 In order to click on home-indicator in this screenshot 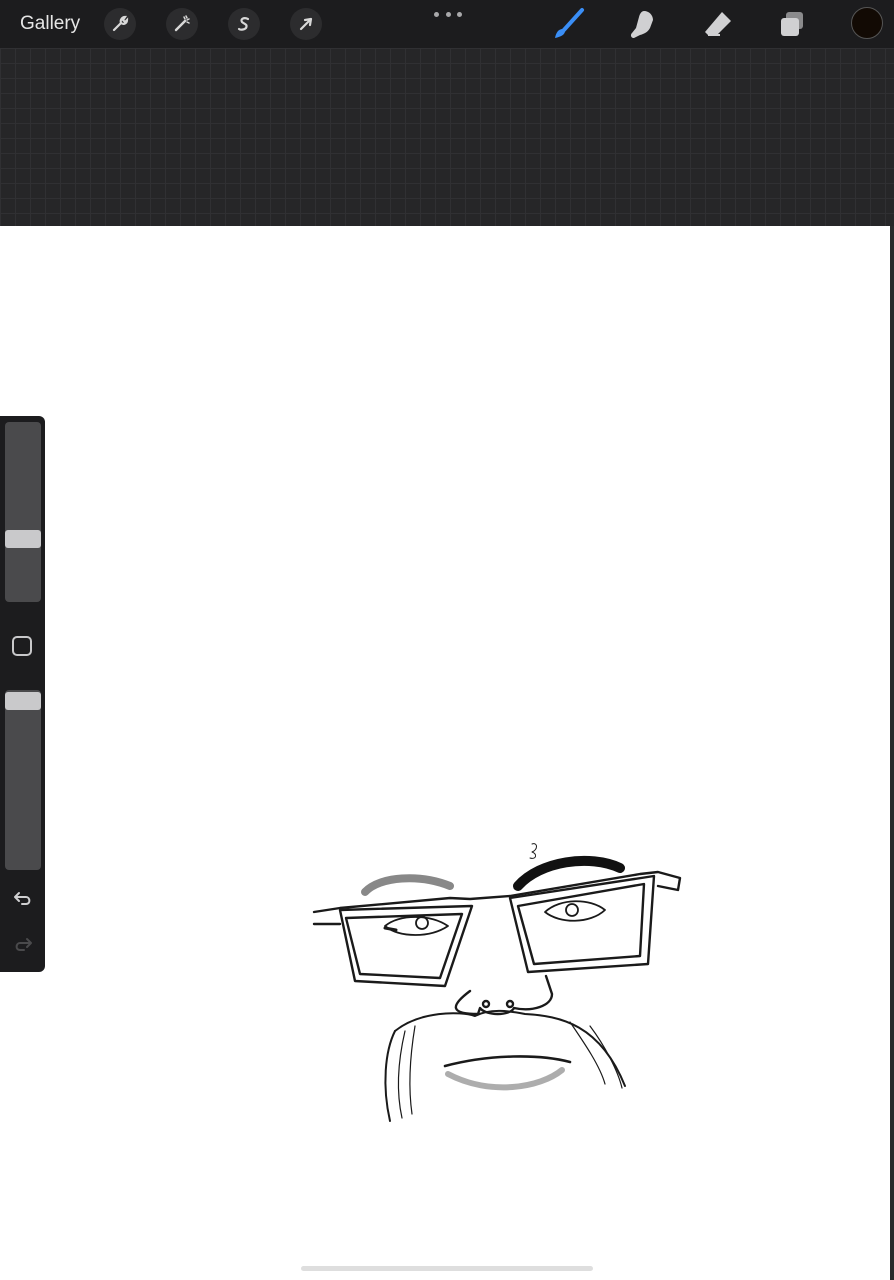, I will do `click(447, 1268)`.